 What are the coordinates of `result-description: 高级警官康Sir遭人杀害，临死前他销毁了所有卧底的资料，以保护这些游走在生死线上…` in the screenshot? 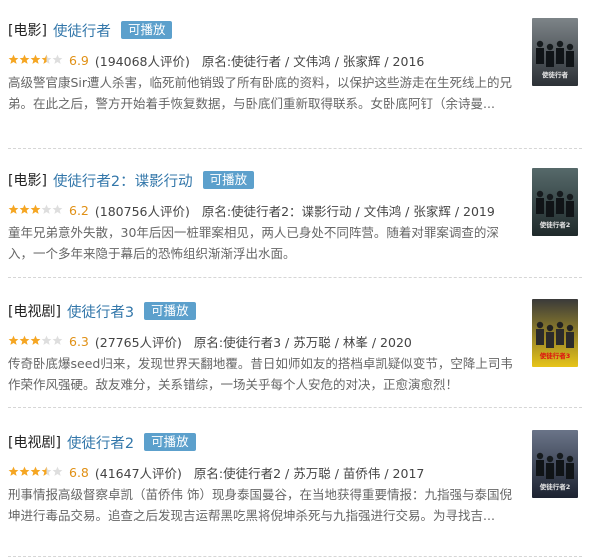 It's located at (260, 93).